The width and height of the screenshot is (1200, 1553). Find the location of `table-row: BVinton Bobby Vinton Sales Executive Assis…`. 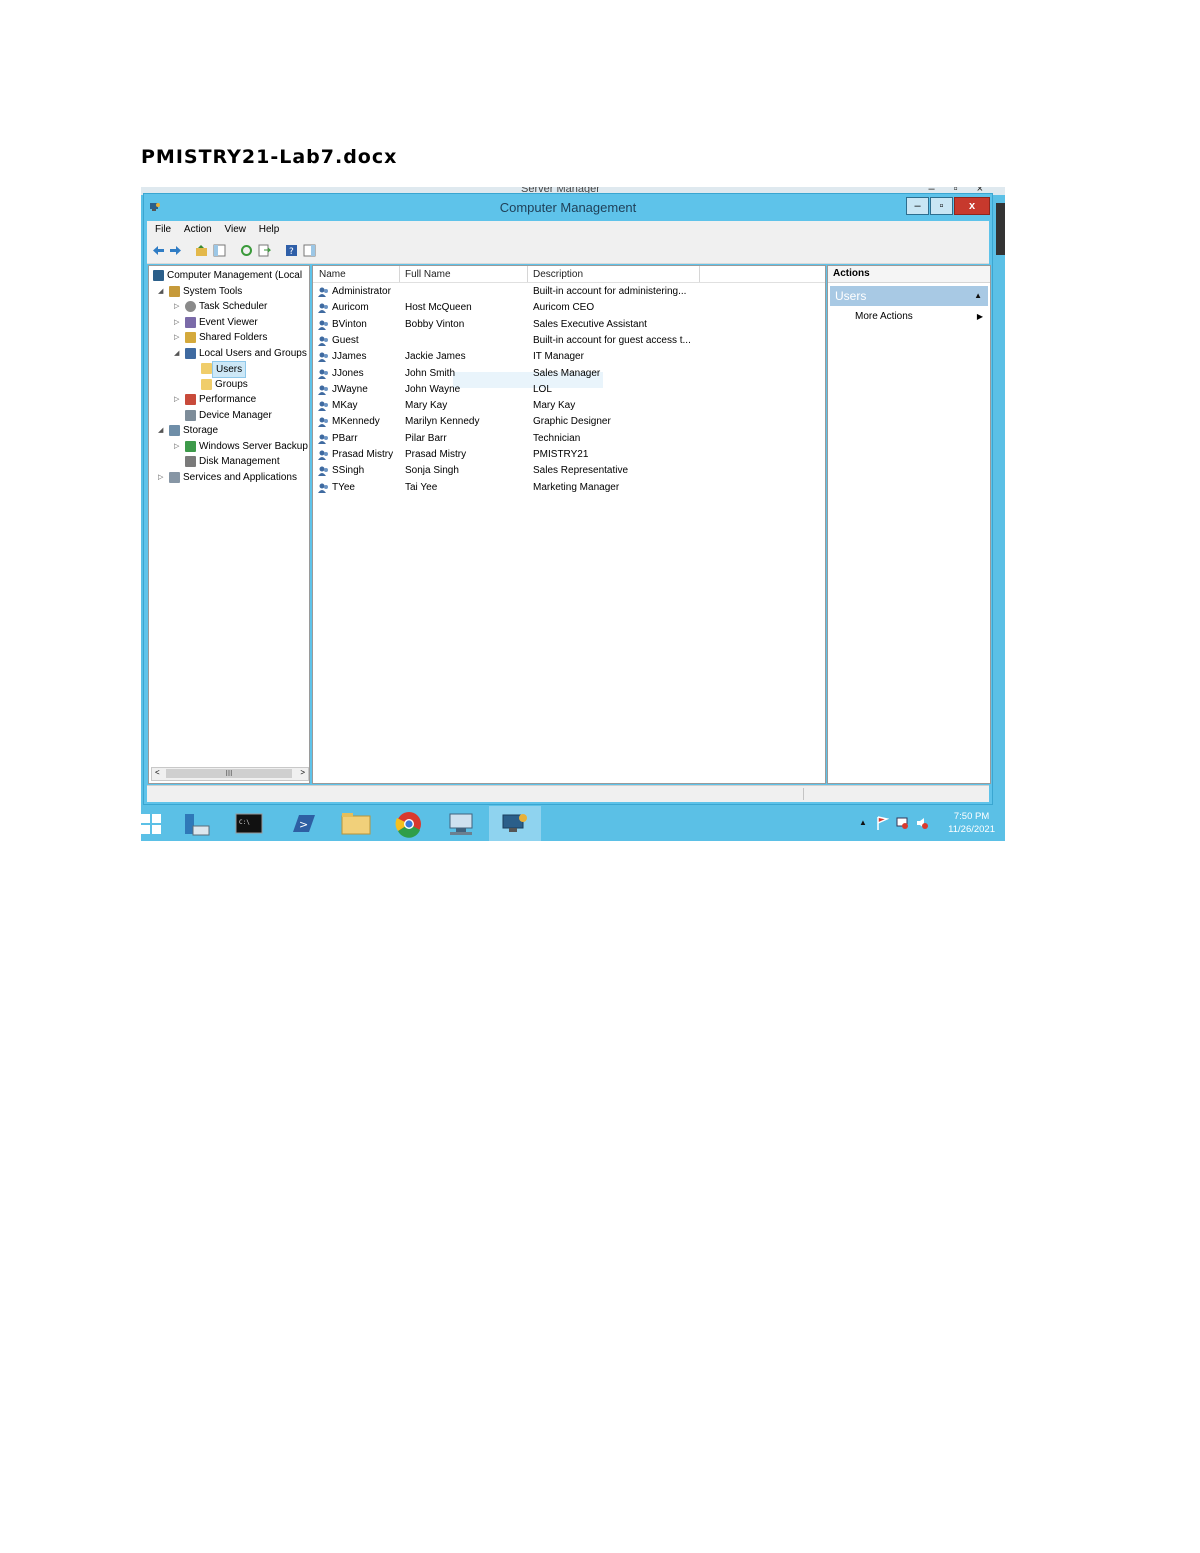

table-row: BVinton Bobby Vinton Sales Executive Assis… is located at coordinates (569, 325).